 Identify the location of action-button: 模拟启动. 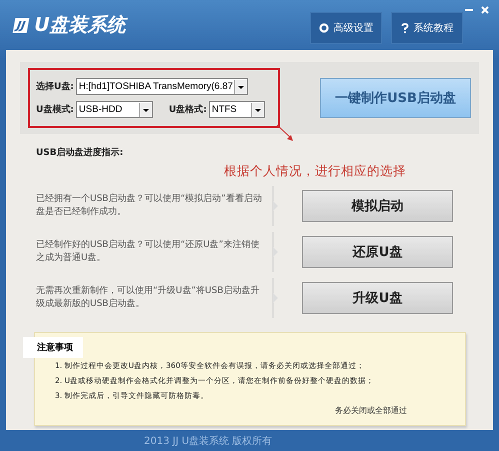
(377, 206).